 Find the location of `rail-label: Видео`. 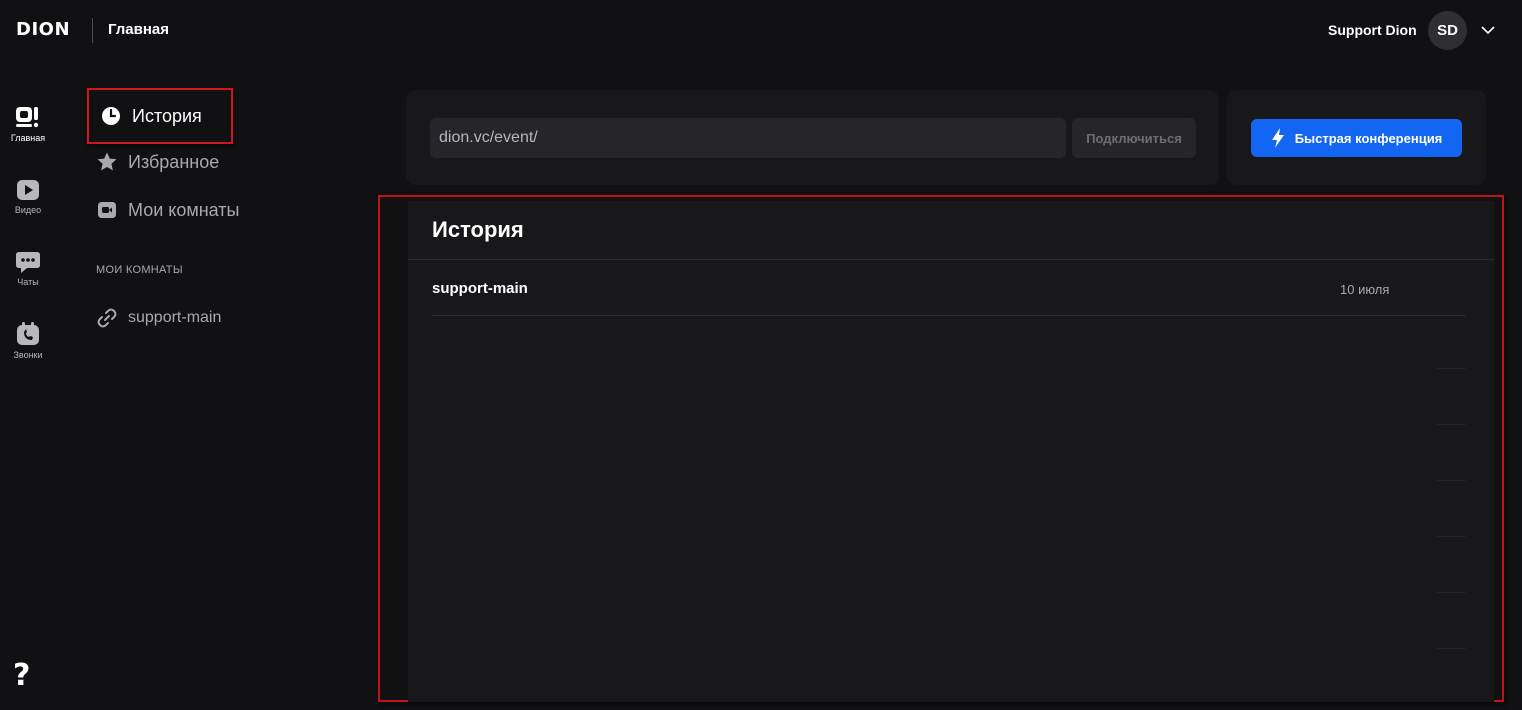

rail-label: Видео is located at coordinates (28, 210).